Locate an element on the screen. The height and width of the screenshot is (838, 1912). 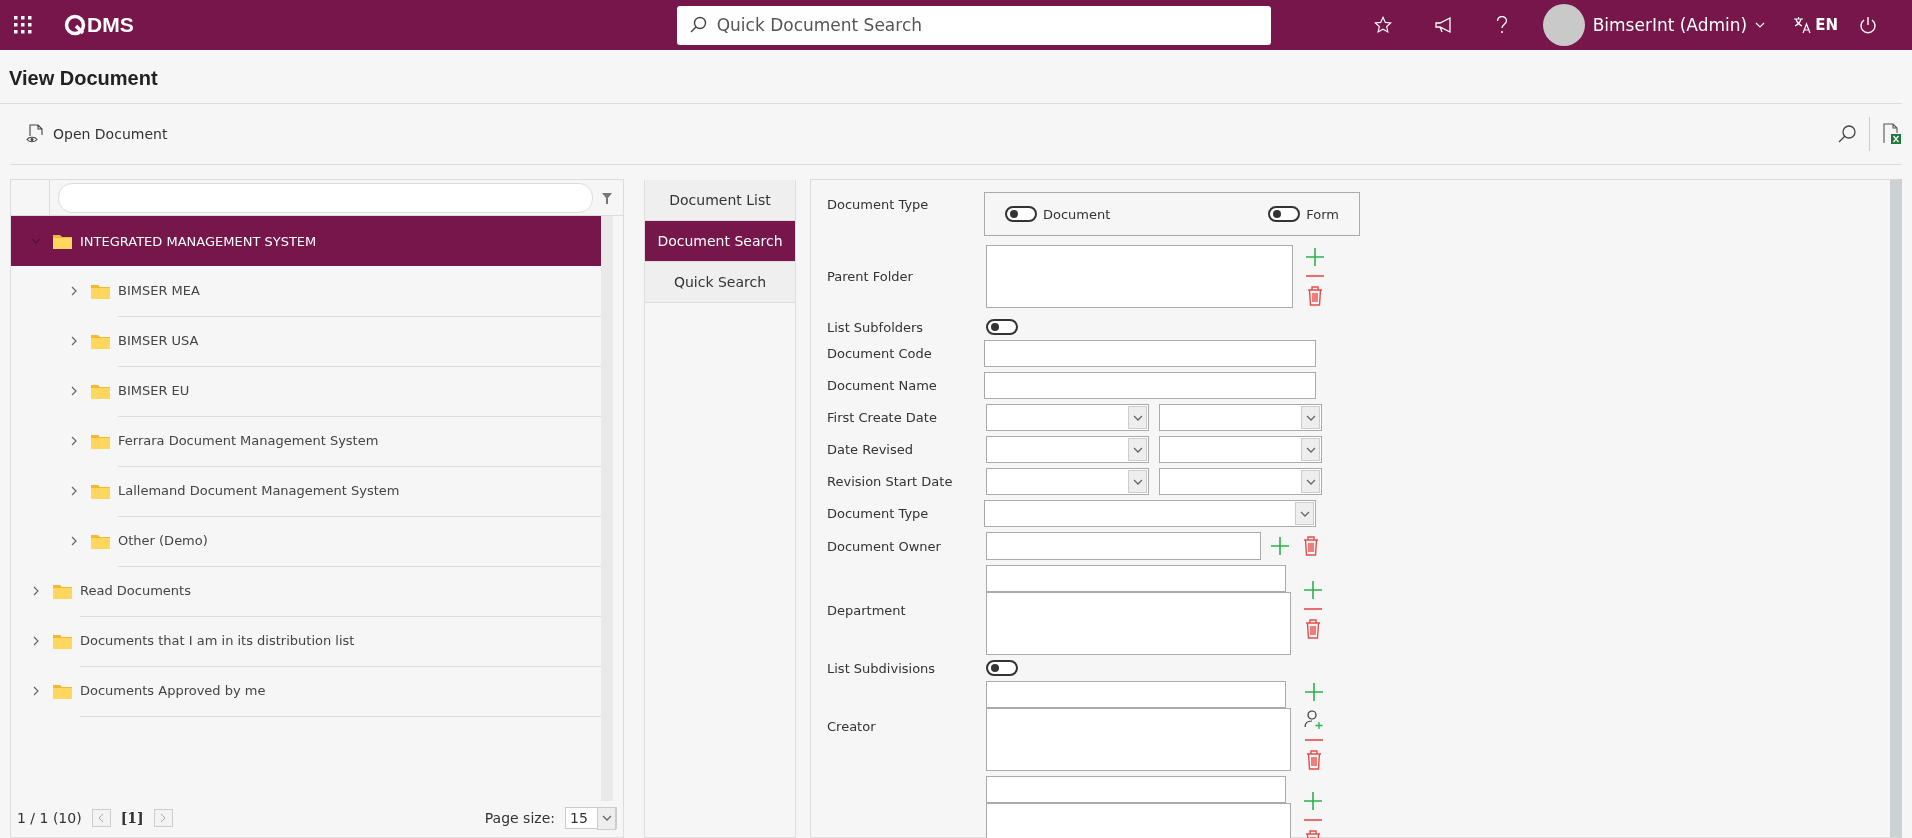
filter-icon is located at coordinates (607, 197).